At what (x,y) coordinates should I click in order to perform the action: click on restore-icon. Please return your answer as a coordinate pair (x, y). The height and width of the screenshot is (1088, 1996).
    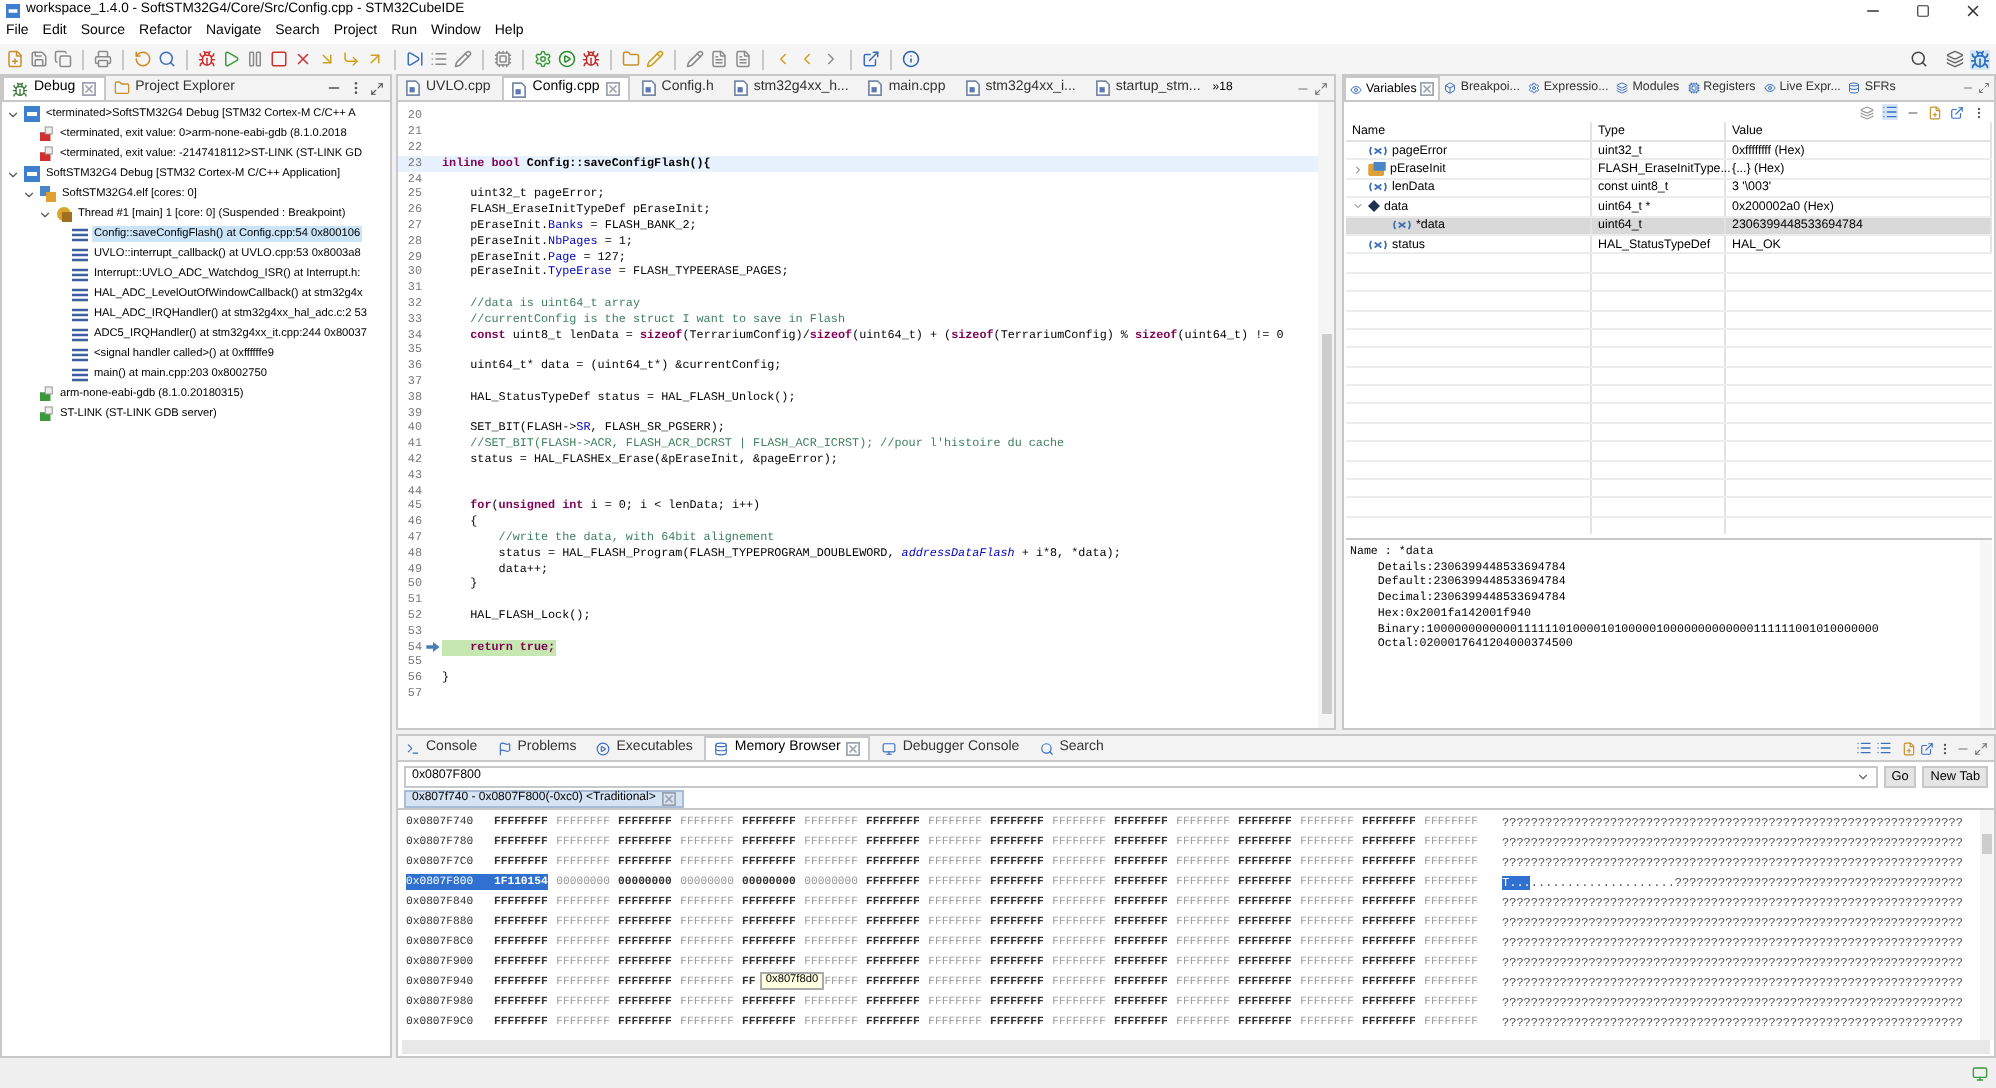
    Looking at the image, I should click on (1923, 11).